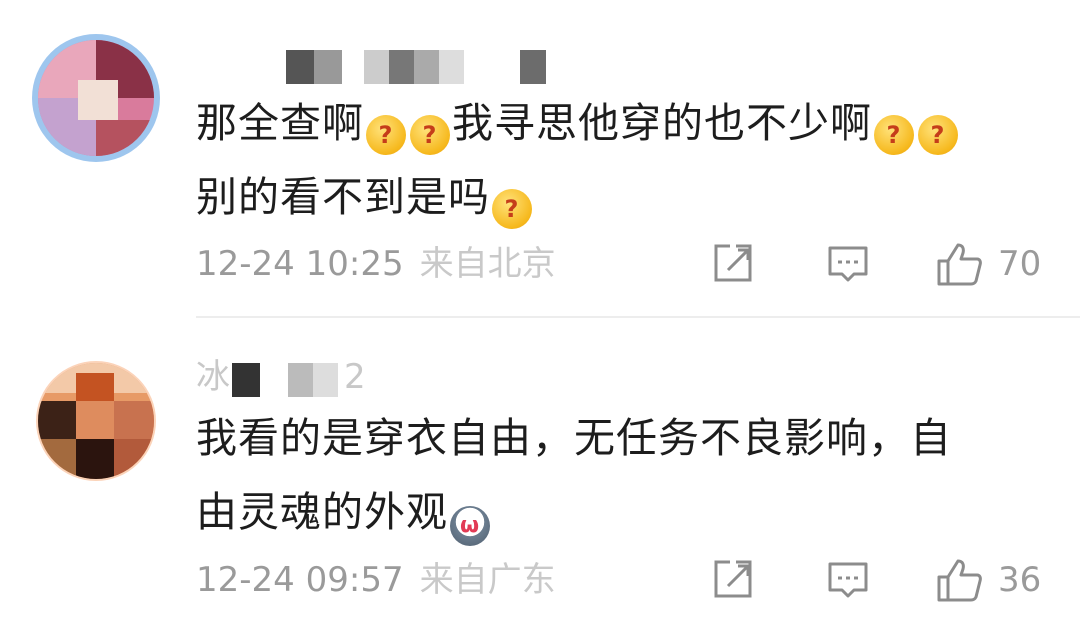 The height and width of the screenshot is (624, 1080). What do you see at coordinates (343, 197) in the screenshot?
I see `comment-text-segment: 别的看不到是吗` at bounding box center [343, 197].